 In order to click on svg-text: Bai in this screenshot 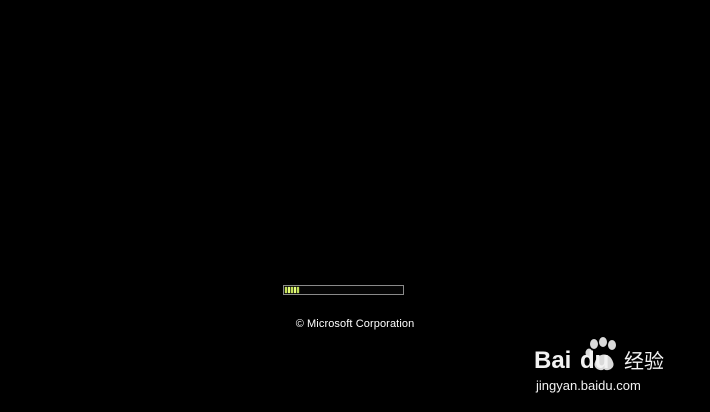, I will do `click(552, 360)`.